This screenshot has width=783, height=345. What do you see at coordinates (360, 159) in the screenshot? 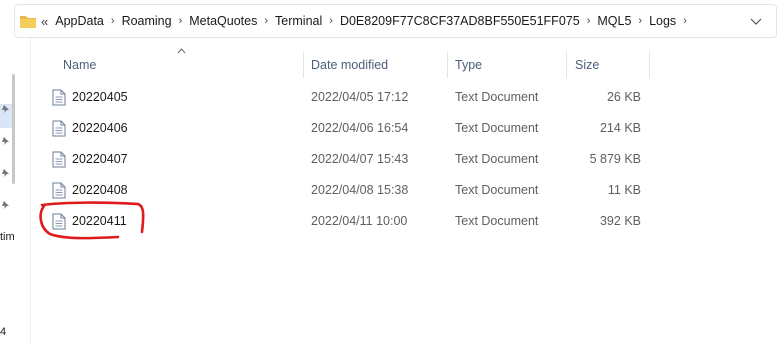
I see `file-date-modified: 2022/04/07 15:43` at bounding box center [360, 159].